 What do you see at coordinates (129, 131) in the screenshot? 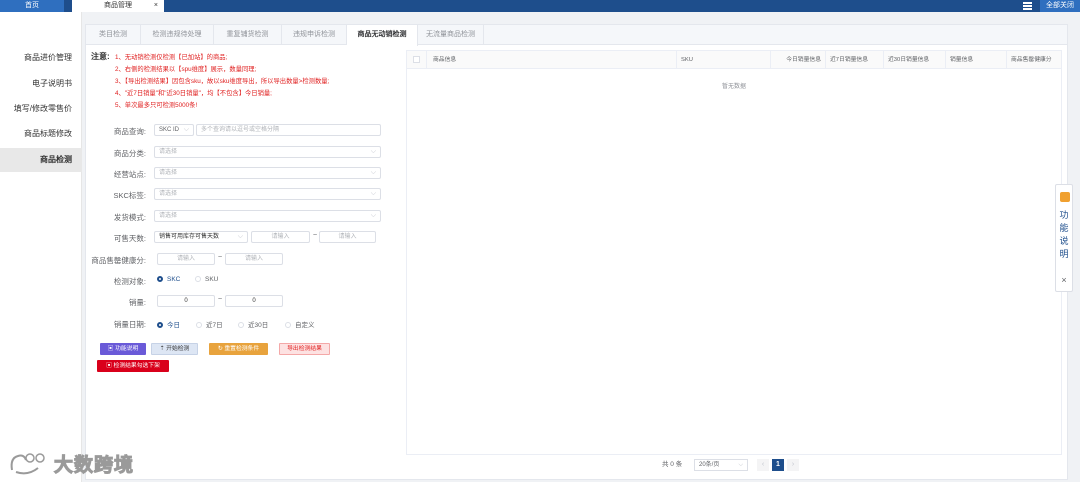
I see `query-label: 商品查询:` at bounding box center [129, 131].